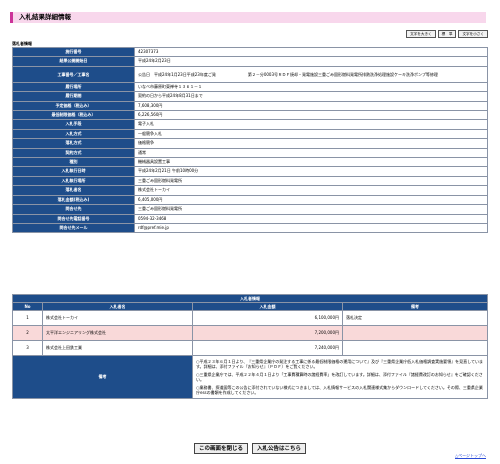 The image size is (500, 464). Describe the element at coordinates (73, 87) in the screenshot. I see `info-label: 履行場所` at that location.